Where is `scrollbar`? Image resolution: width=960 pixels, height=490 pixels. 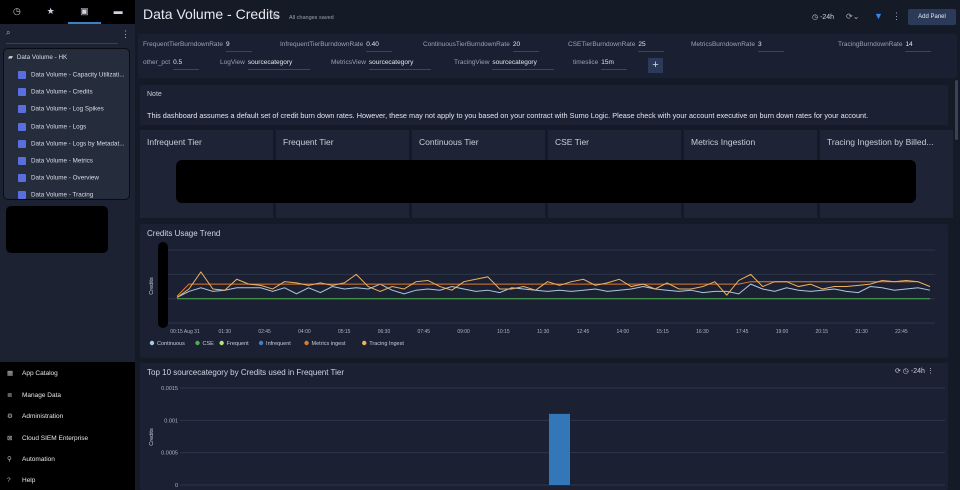
scrollbar is located at coordinates (956, 110).